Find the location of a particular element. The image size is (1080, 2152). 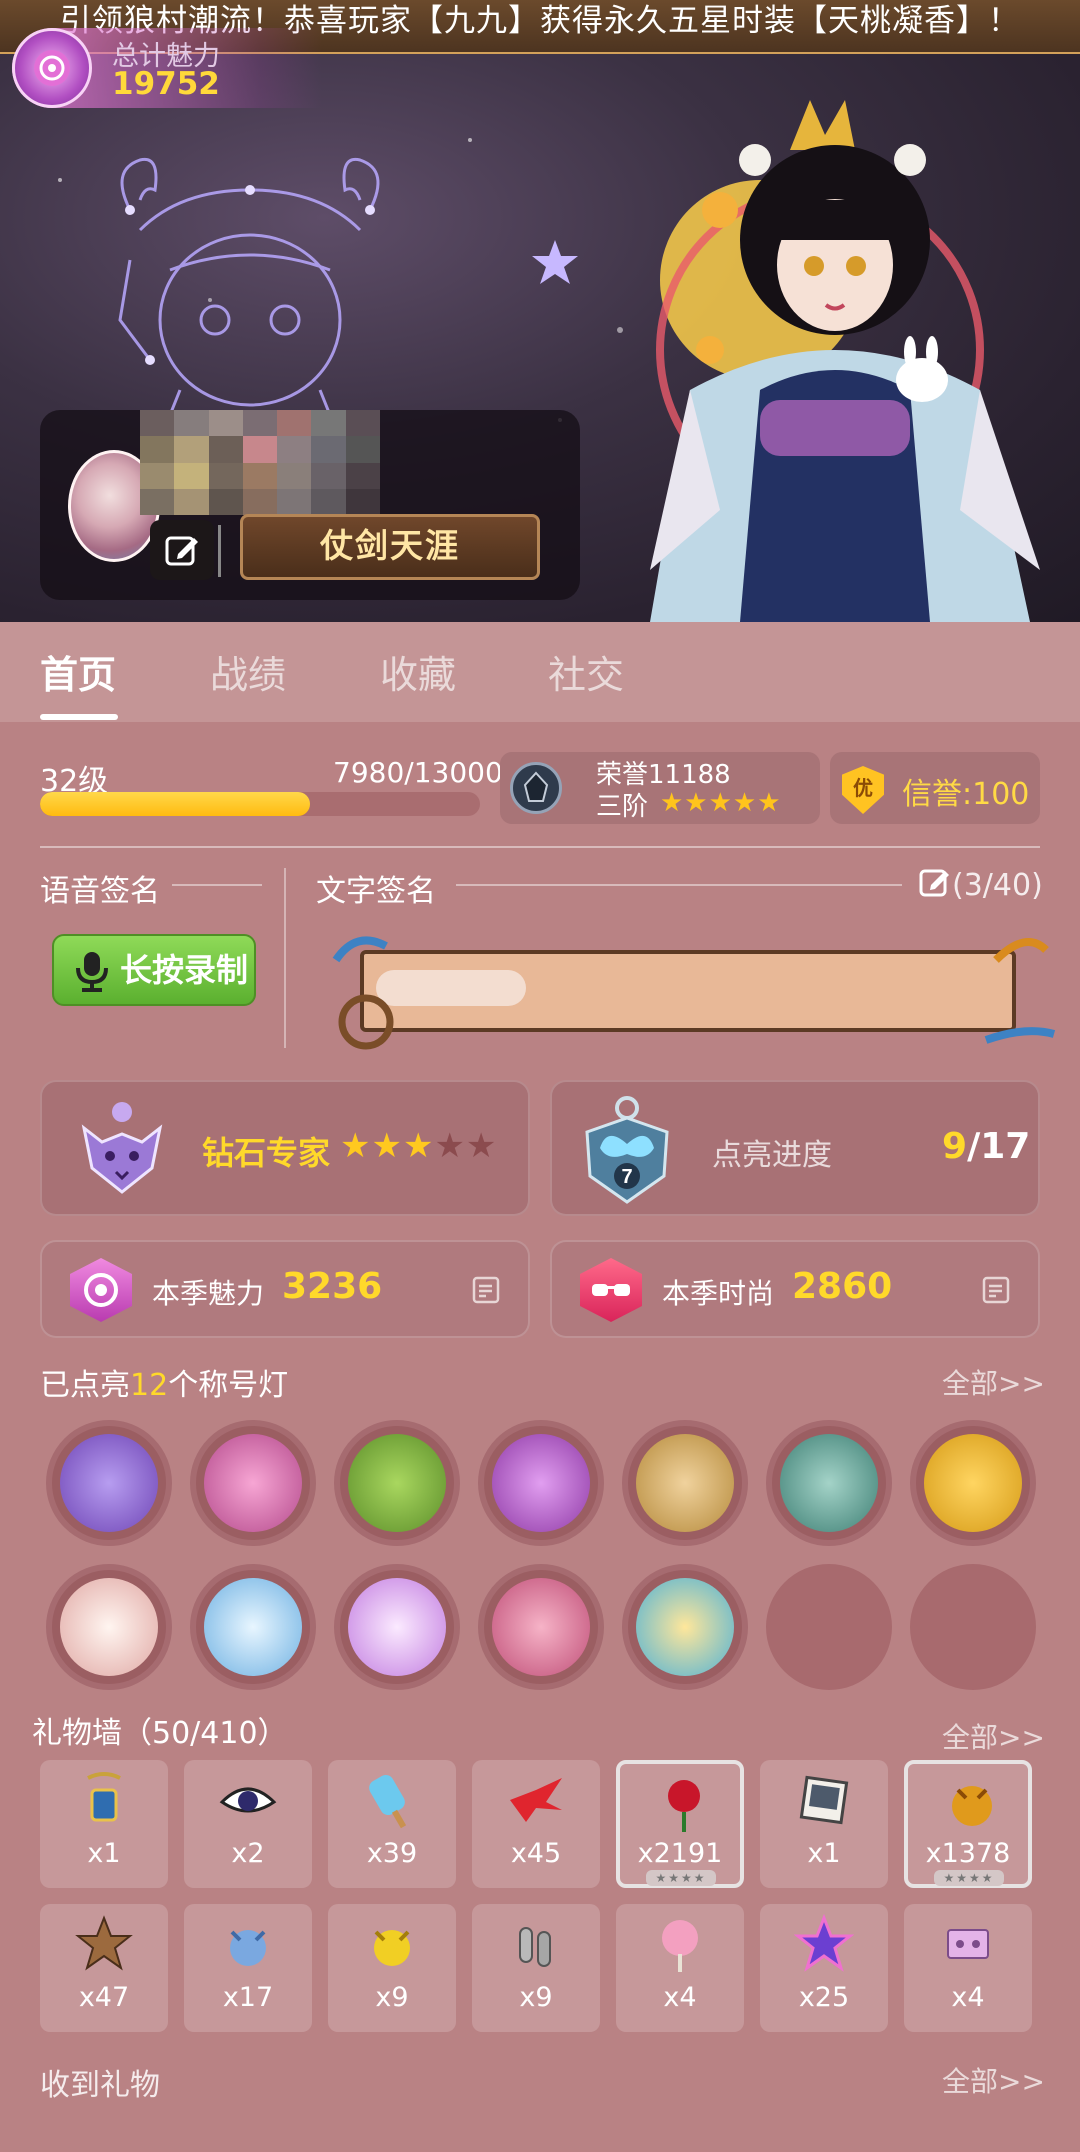

tab-home: 首页 is located at coordinates (78, 671).